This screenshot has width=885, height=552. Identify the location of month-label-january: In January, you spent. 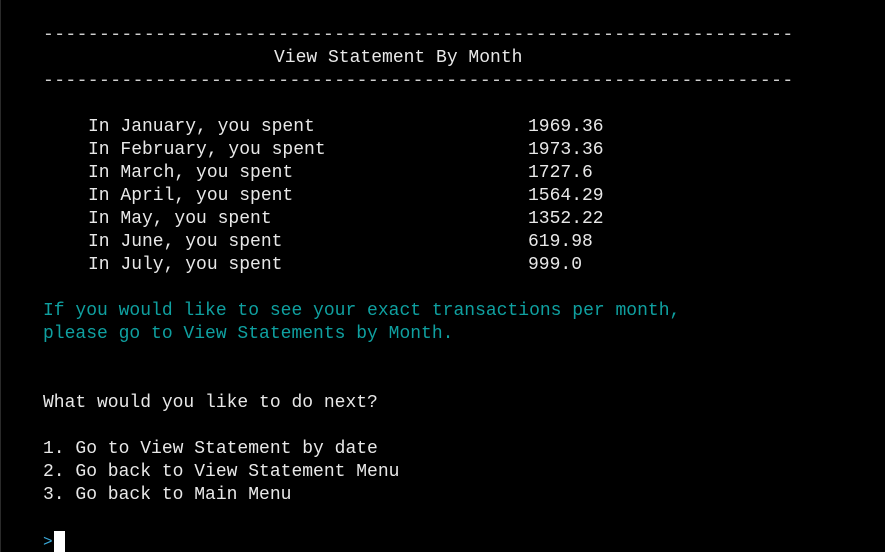
(201, 127).